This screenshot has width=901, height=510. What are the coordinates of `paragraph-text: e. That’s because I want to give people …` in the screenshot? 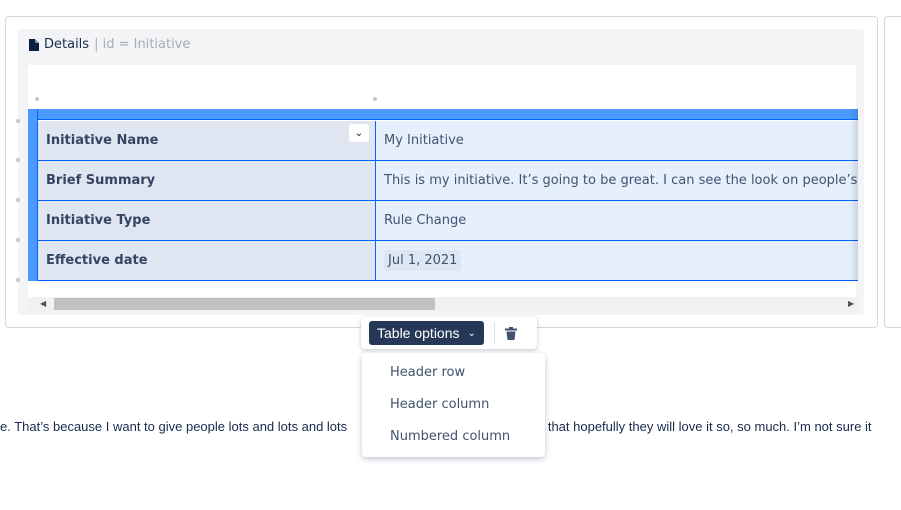 It's located at (174, 426).